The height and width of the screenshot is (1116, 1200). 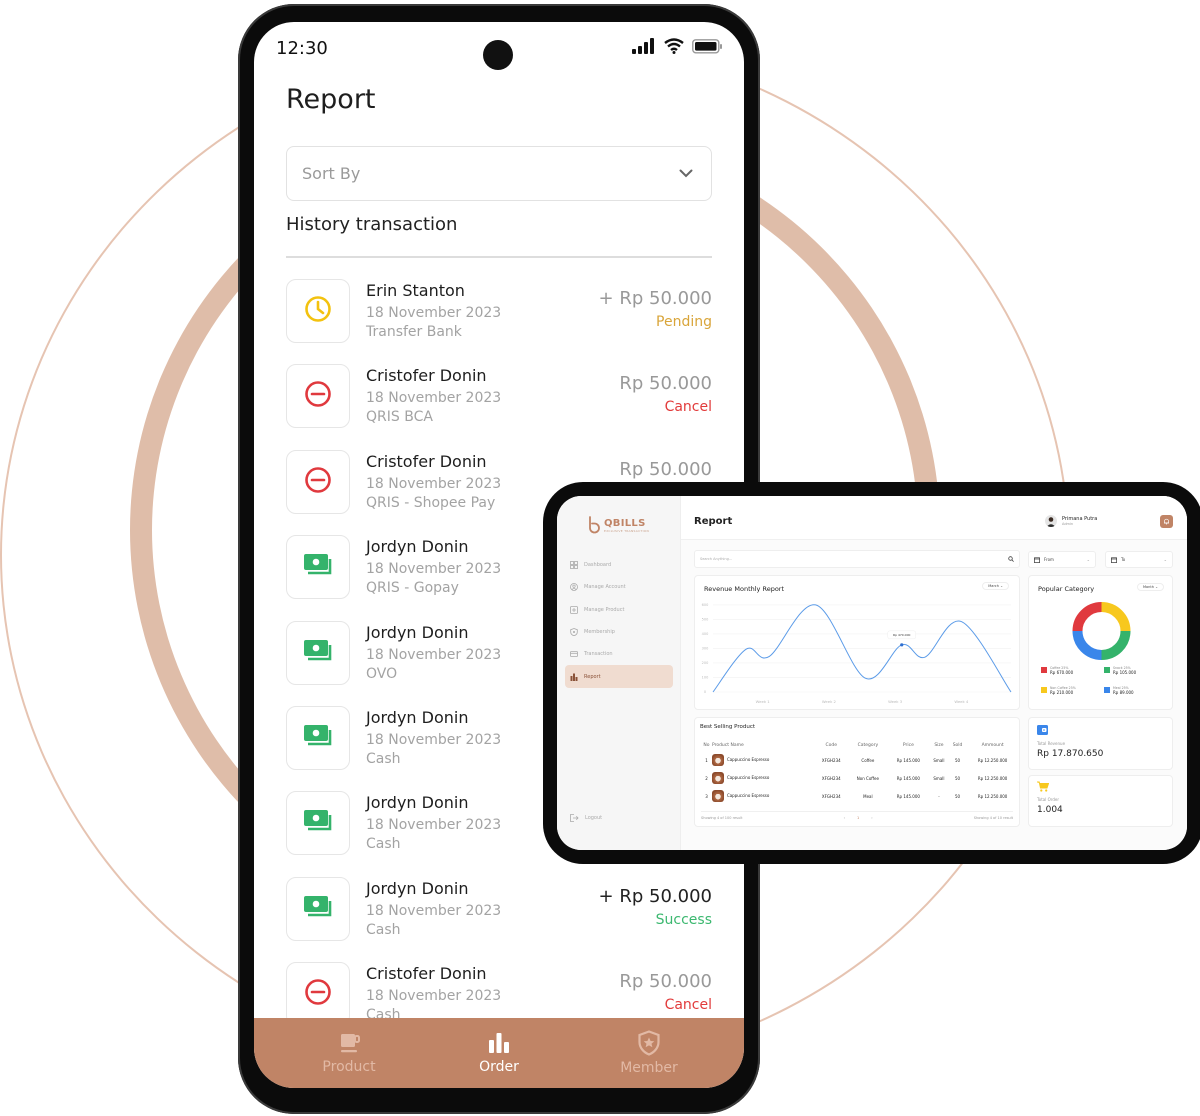 What do you see at coordinates (349, 1067) in the screenshot?
I see `nav-label-product: Product` at bounding box center [349, 1067].